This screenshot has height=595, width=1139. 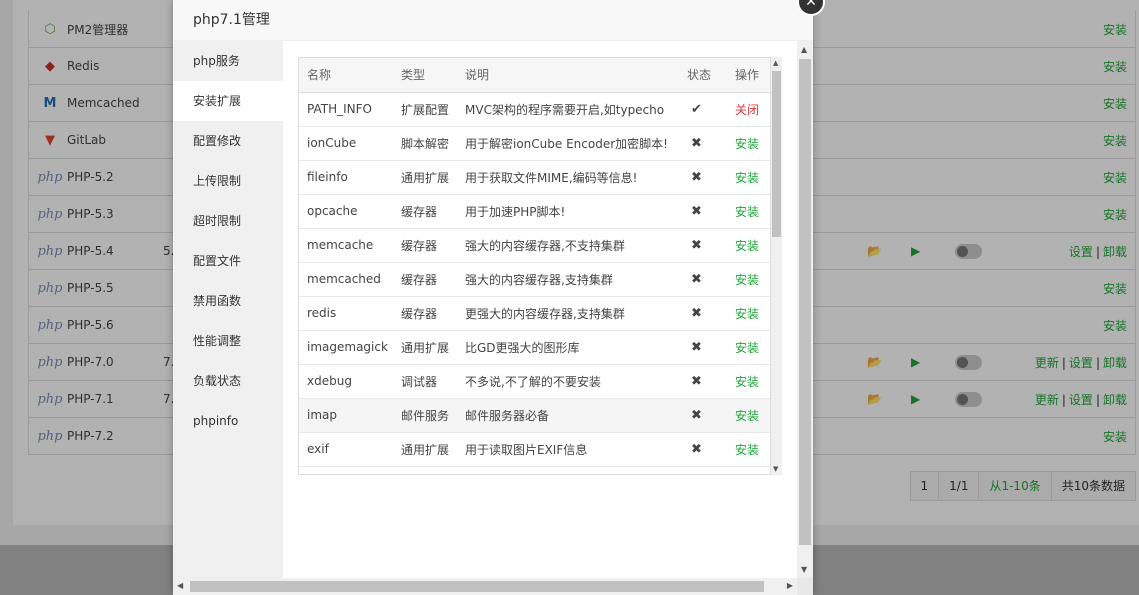 I want to click on table-row: memcache 缓存器 强大的内容缓存器,不支持集群 ✖ 安装, so click(x=534, y=245).